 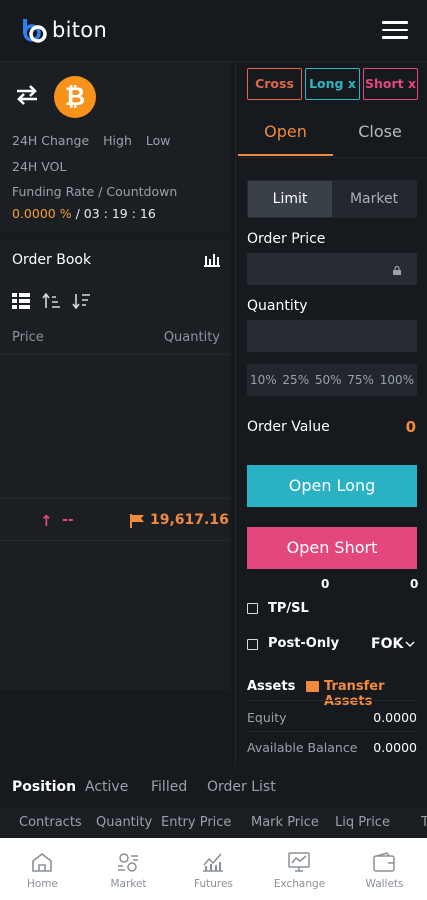 I want to click on column-contracts: Contracts, so click(x=50, y=822).